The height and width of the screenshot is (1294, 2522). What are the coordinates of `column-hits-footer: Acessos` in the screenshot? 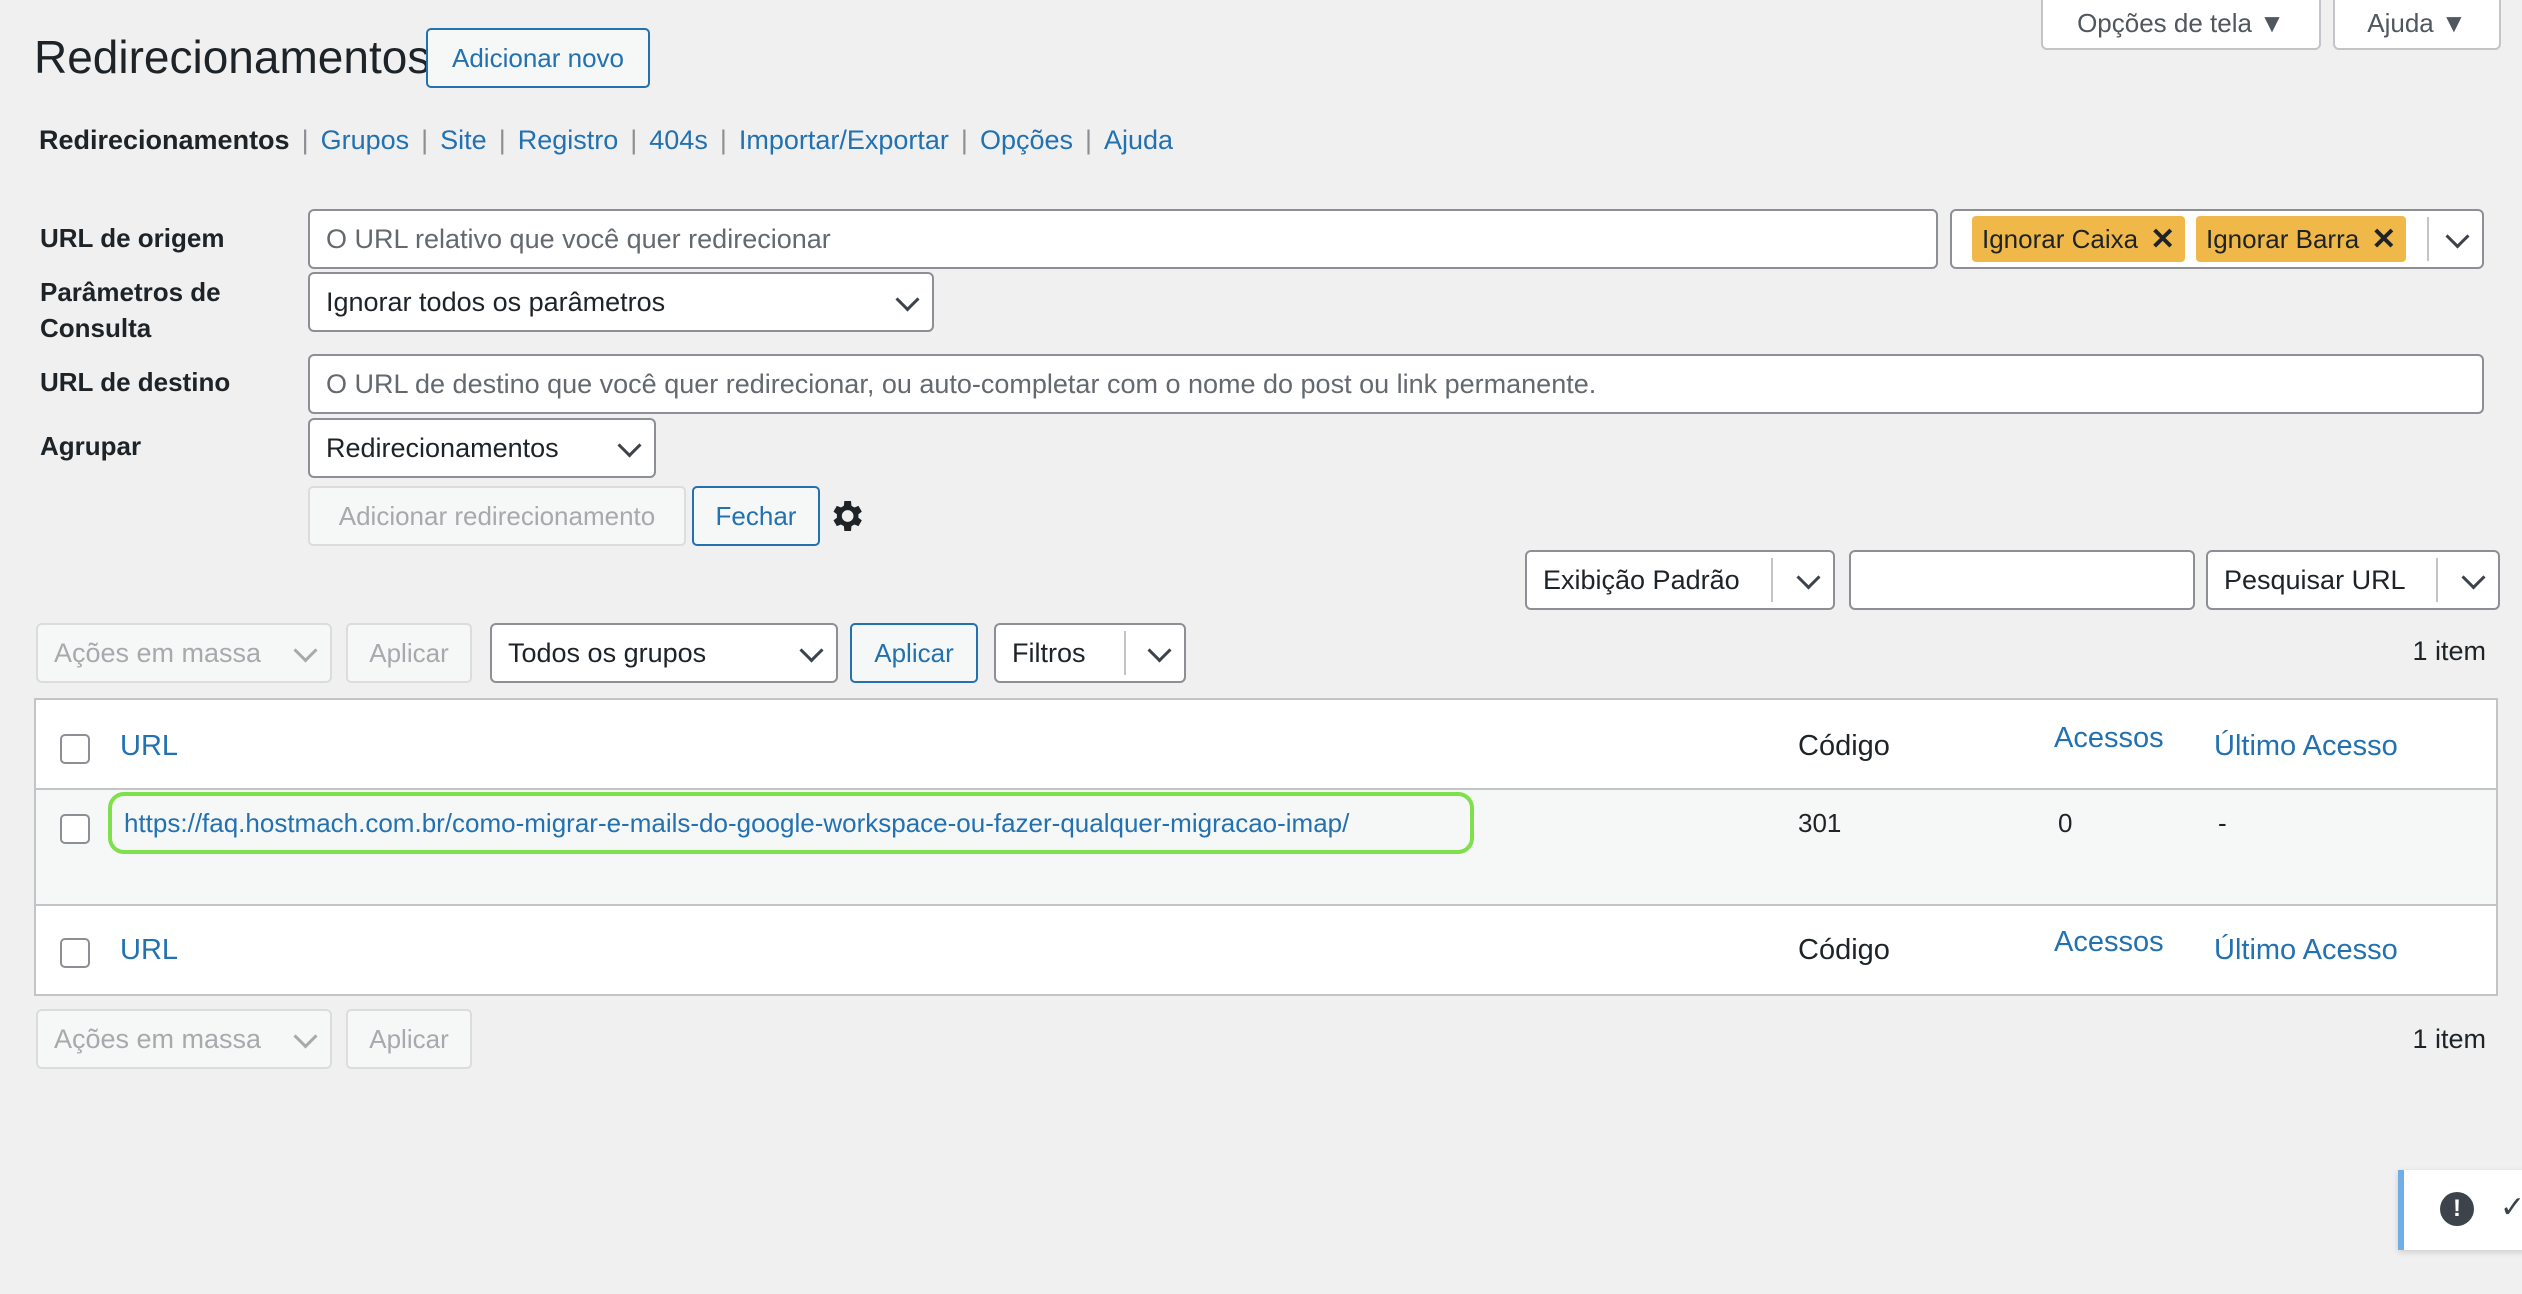 It's located at (2109, 942).